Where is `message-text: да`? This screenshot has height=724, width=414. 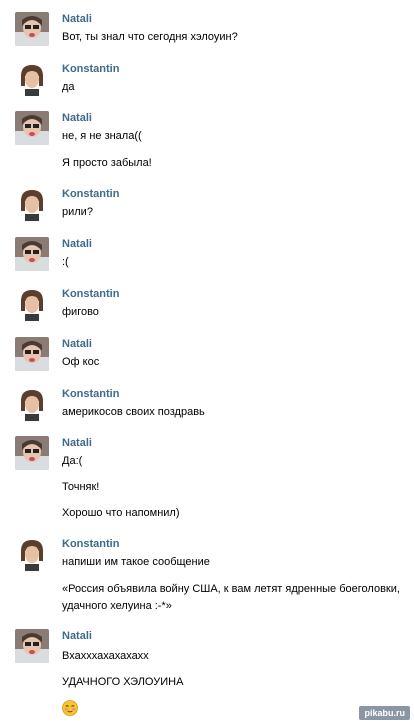 message-text: да is located at coordinates (68, 87).